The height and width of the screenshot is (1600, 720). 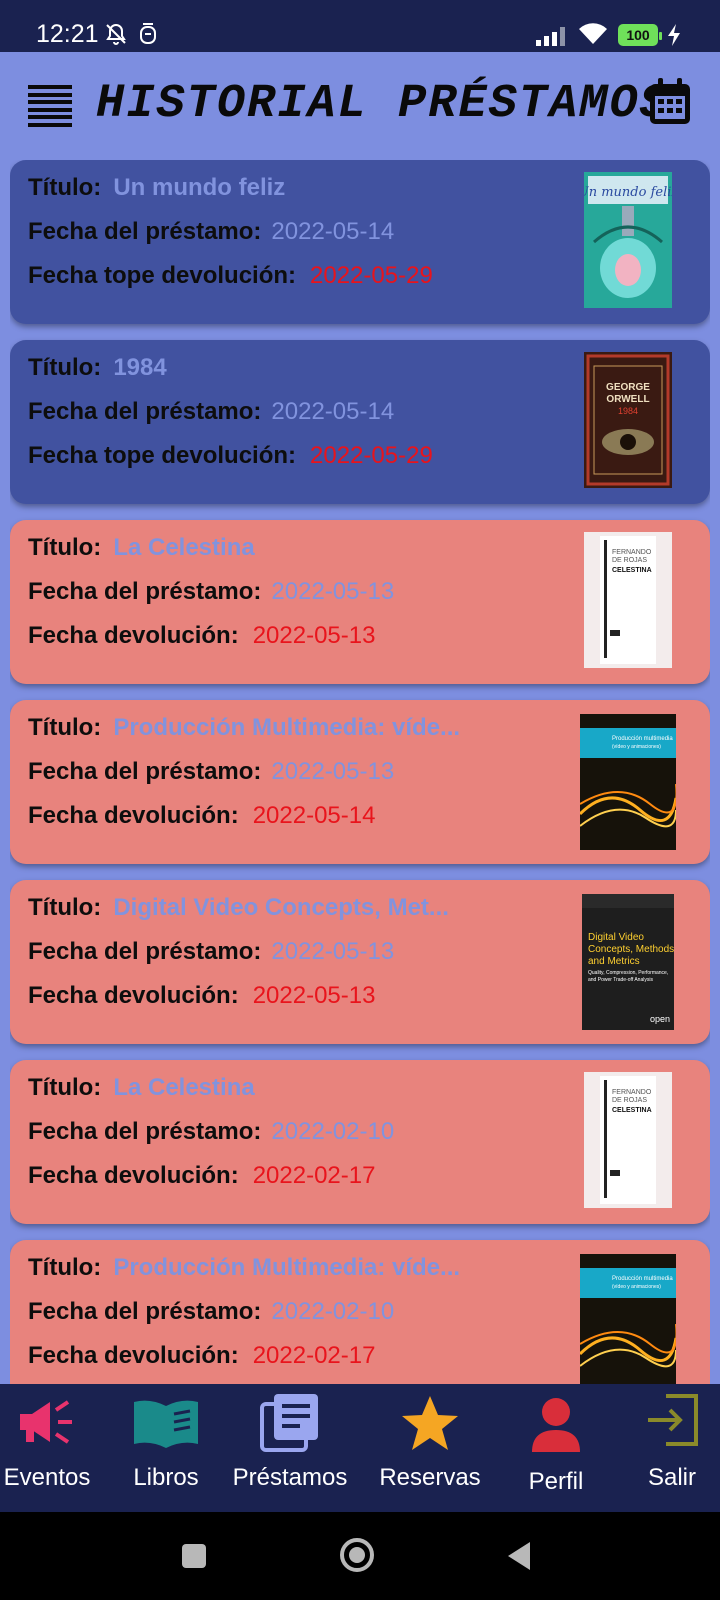 I want to click on svg-text: ORWELL, so click(x=627, y=399).